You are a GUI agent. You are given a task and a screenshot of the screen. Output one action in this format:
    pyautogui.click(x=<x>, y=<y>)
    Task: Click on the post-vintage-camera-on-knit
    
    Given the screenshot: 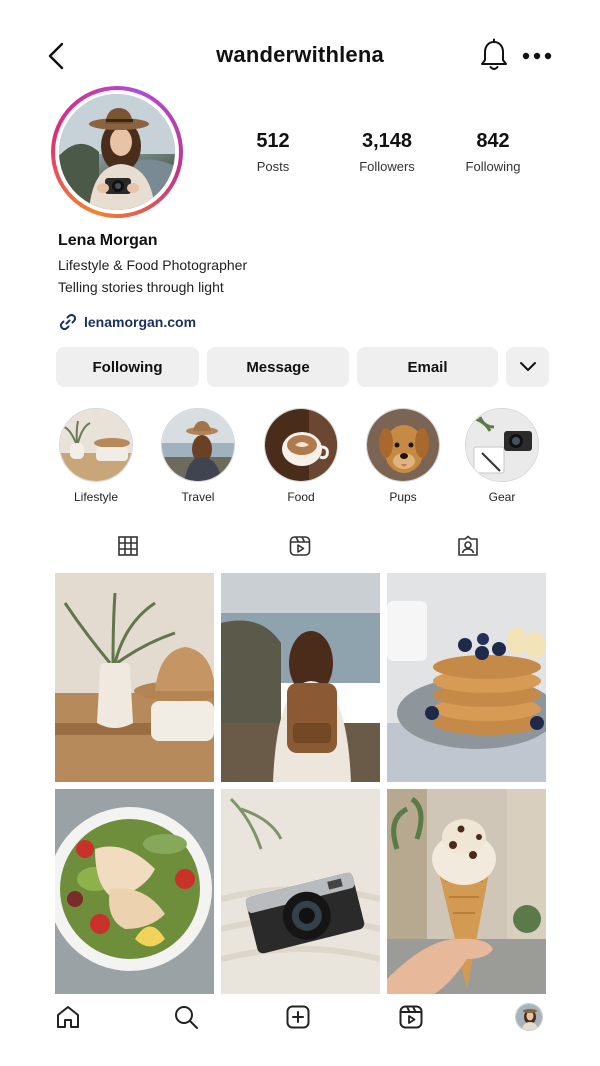 What is the action you would take?
    pyautogui.click(x=300, y=893)
    